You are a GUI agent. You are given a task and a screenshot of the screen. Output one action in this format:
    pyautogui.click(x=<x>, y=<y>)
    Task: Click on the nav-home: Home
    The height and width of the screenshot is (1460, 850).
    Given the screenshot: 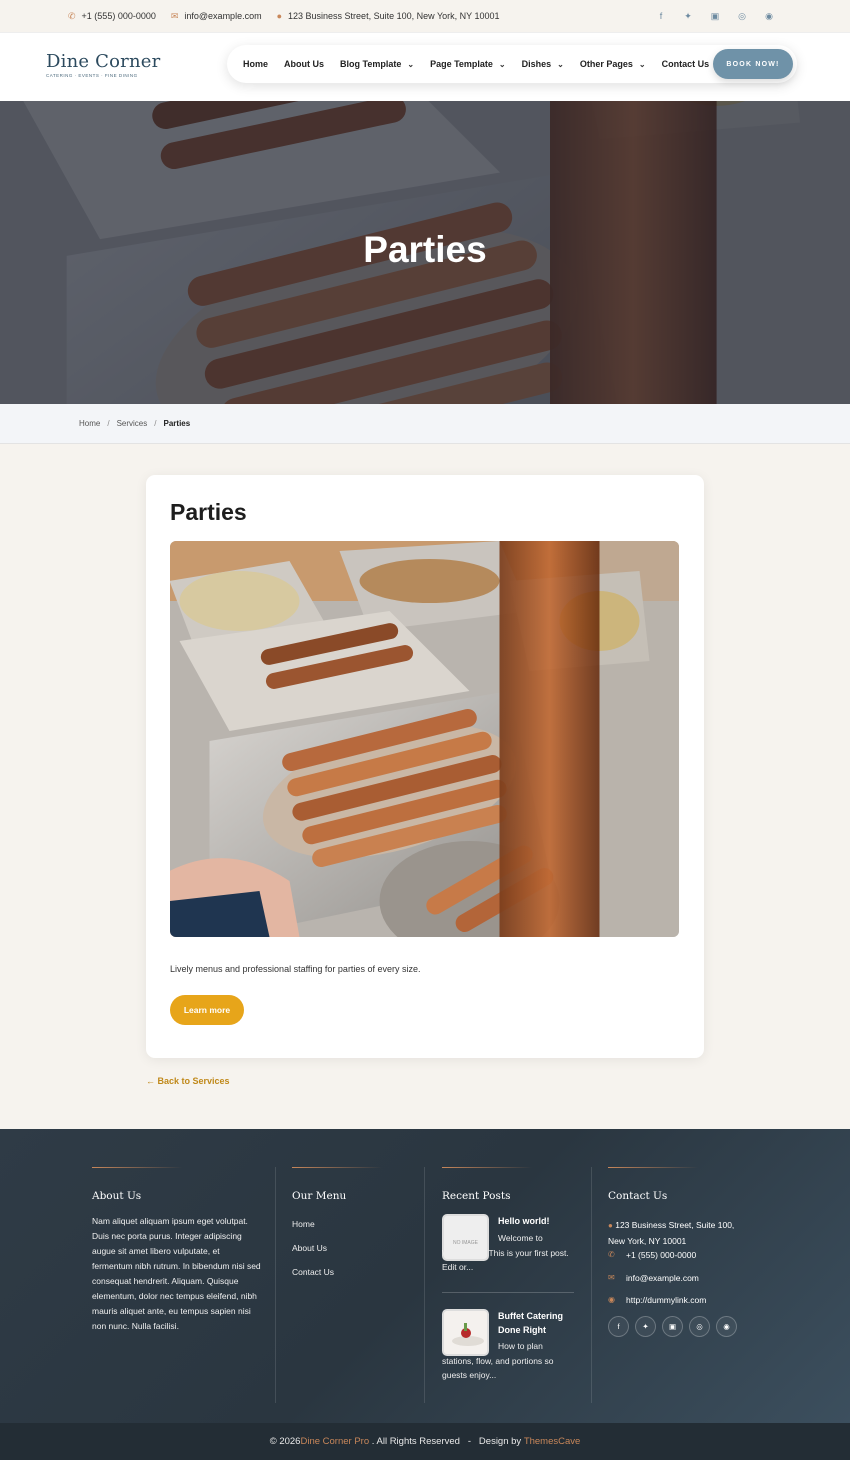 What is the action you would take?
    pyautogui.click(x=255, y=64)
    